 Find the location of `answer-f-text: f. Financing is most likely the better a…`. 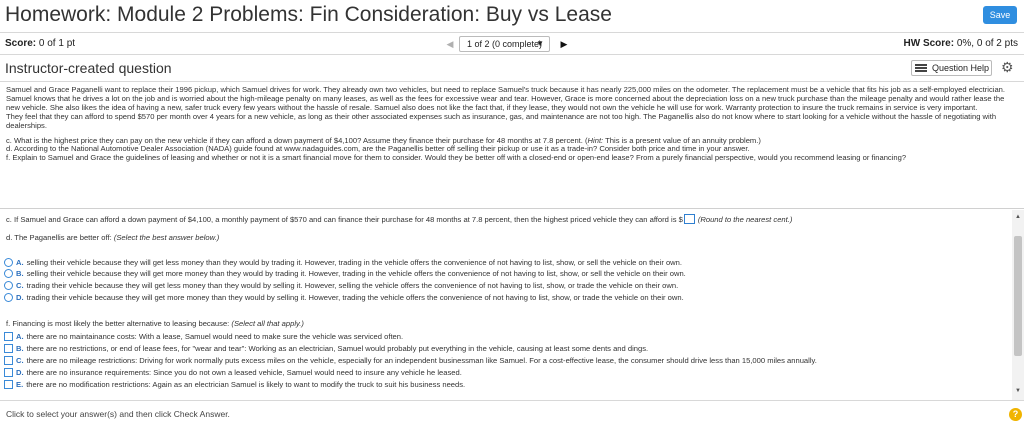

answer-f-text: f. Financing is most likely the better a… is located at coordinates (118, 323).